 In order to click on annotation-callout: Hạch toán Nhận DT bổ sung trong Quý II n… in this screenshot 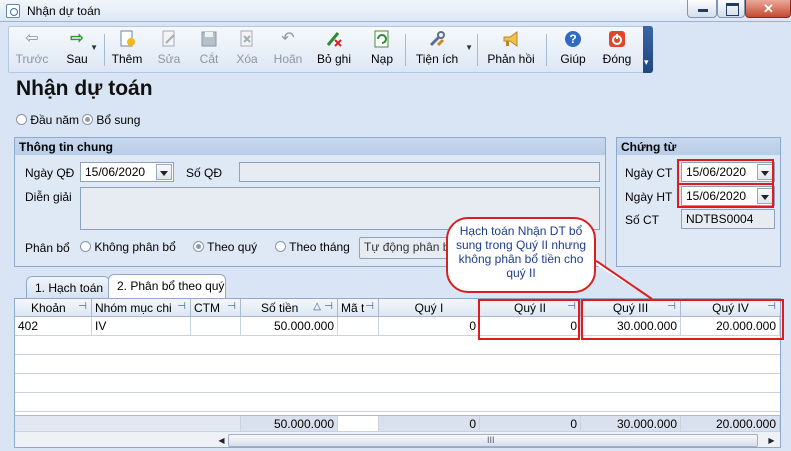, I will do `click(521, 255)`.